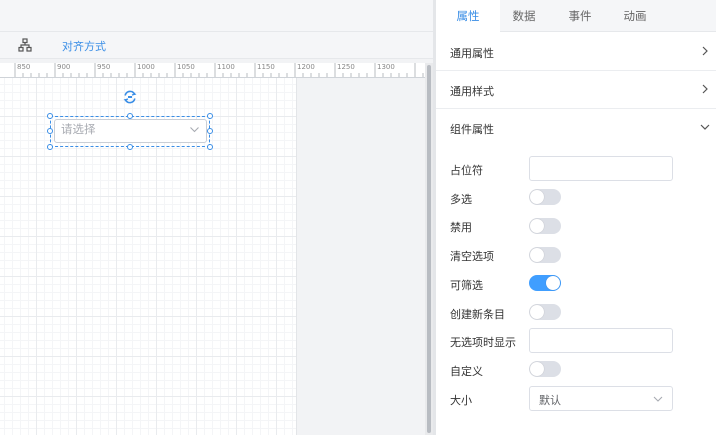  I want to click on placeholder-input, so click(601, 168).